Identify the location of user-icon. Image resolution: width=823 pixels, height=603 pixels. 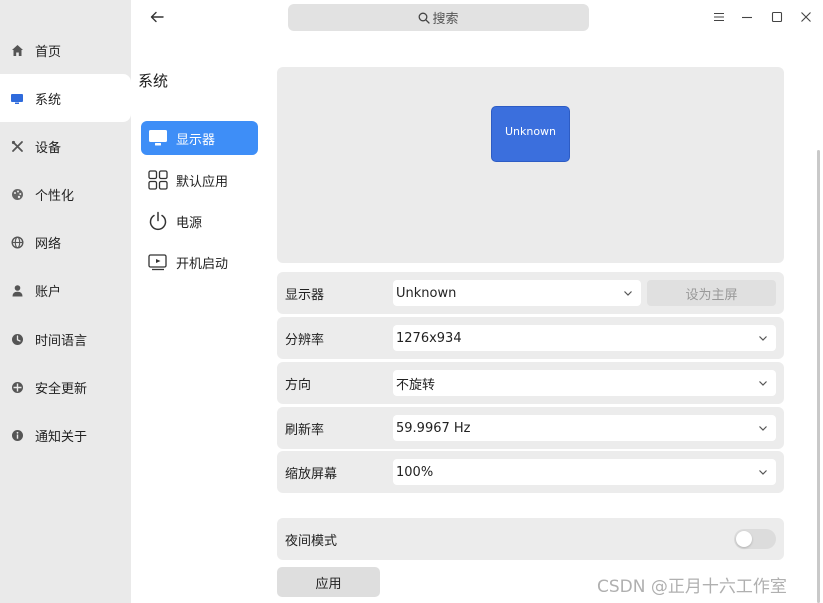
(17, 290).